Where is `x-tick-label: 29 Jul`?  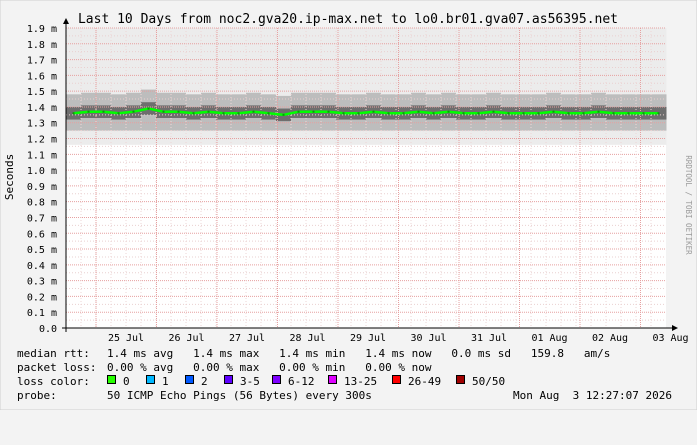 x-tick-label: 29 Jul is located at coordinates (368, 338).